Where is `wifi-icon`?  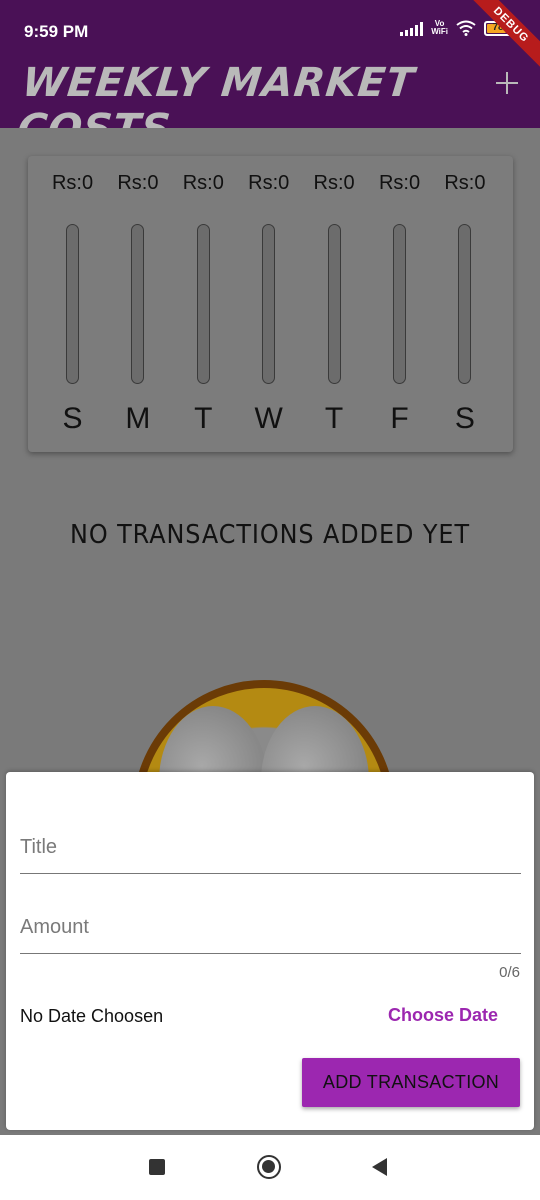 wifi-icon is located at coordinates (466, 28).